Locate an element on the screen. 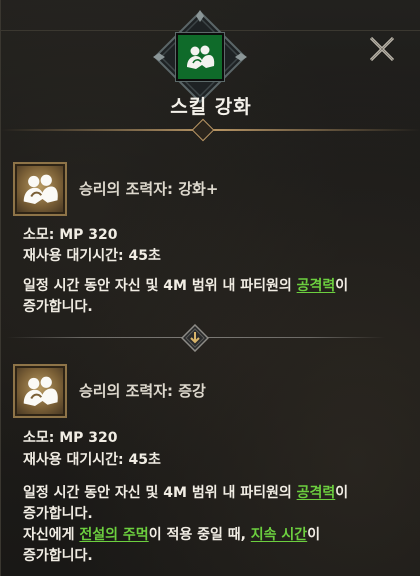 This screenshot has height=576, width=420. close-icon is located at coordinates (382, 49).